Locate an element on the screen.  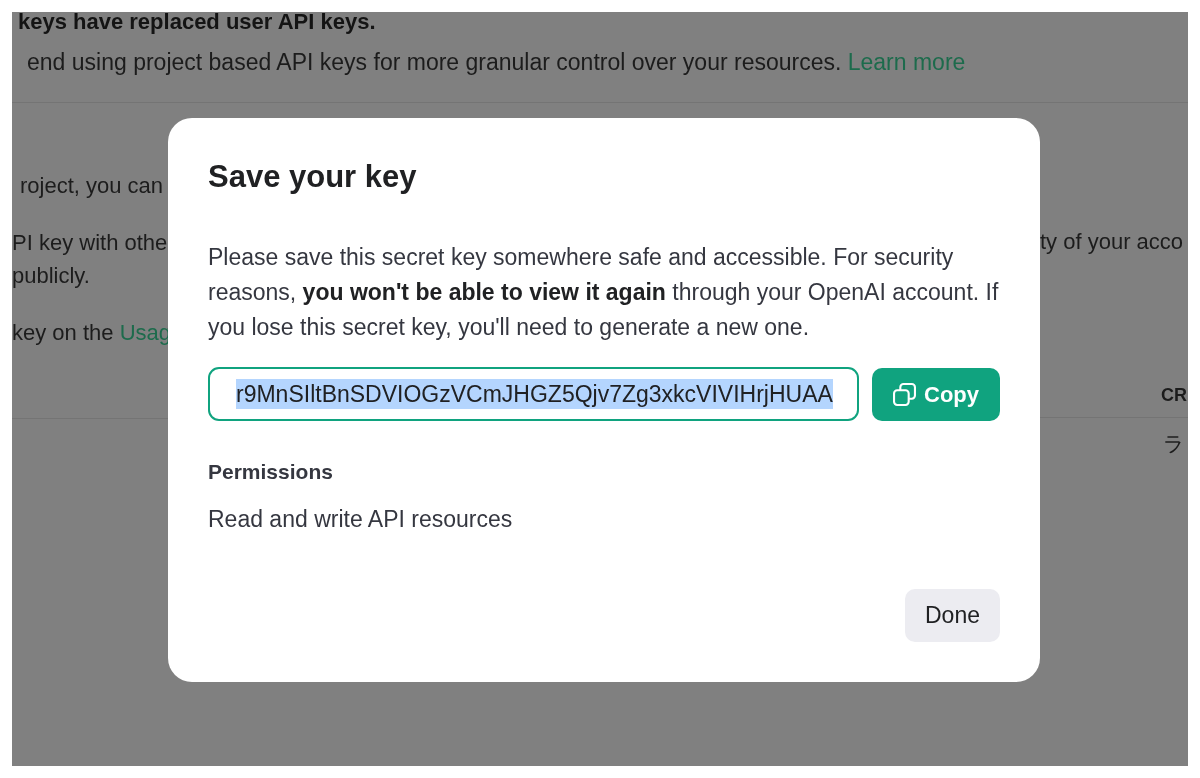
notice-title: keys have replaced user API keys. is located at coordinates (197, 22).